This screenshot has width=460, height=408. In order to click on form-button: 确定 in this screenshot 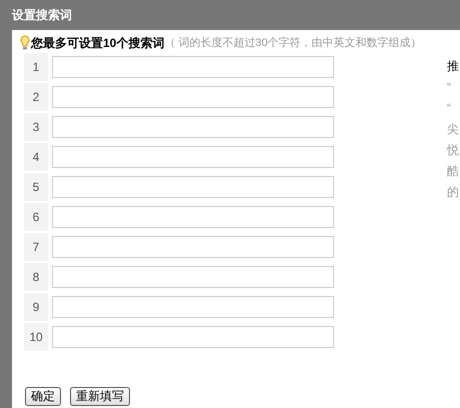, I will do `click(43, 396)`.